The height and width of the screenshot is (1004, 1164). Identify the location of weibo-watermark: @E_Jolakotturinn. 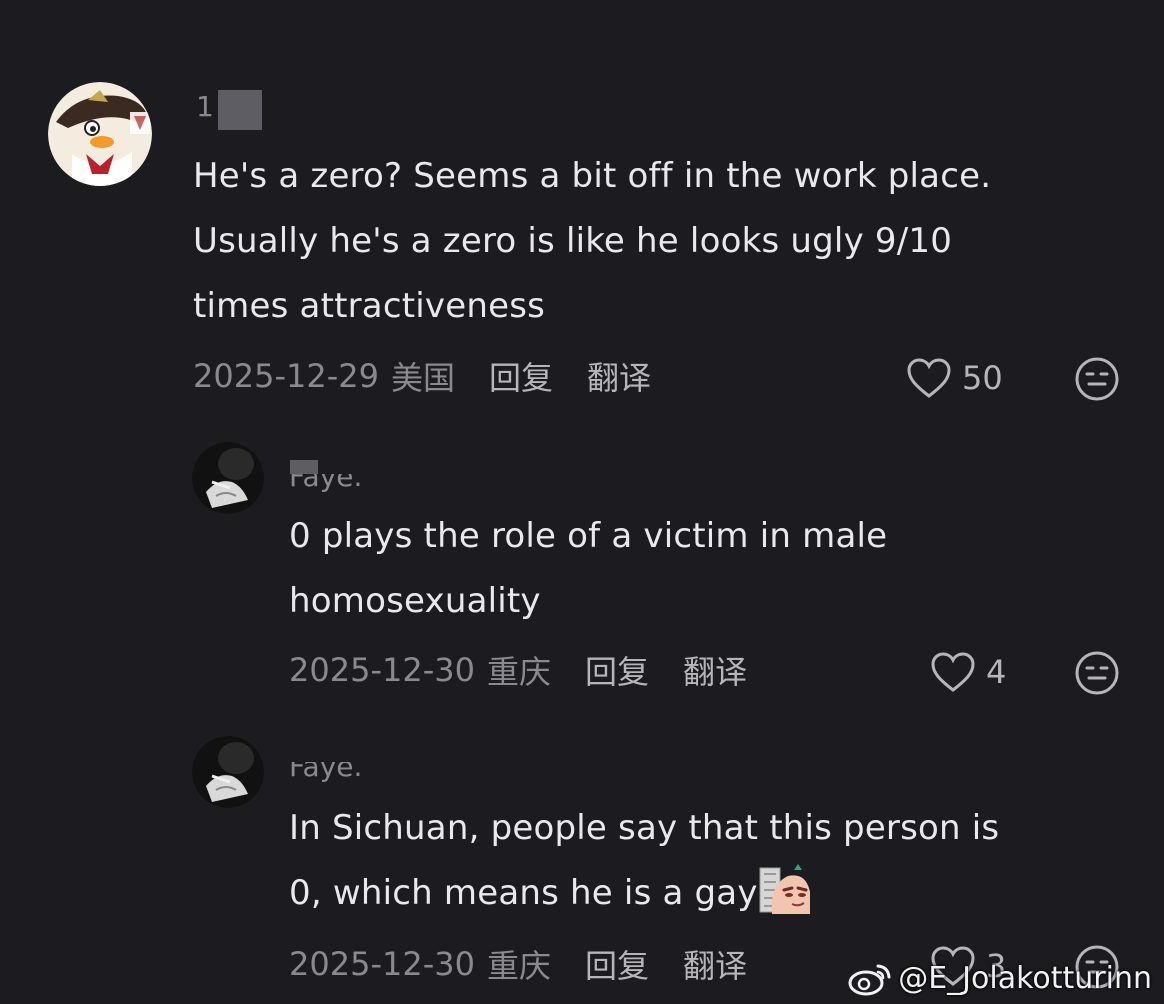
(1000, 978).